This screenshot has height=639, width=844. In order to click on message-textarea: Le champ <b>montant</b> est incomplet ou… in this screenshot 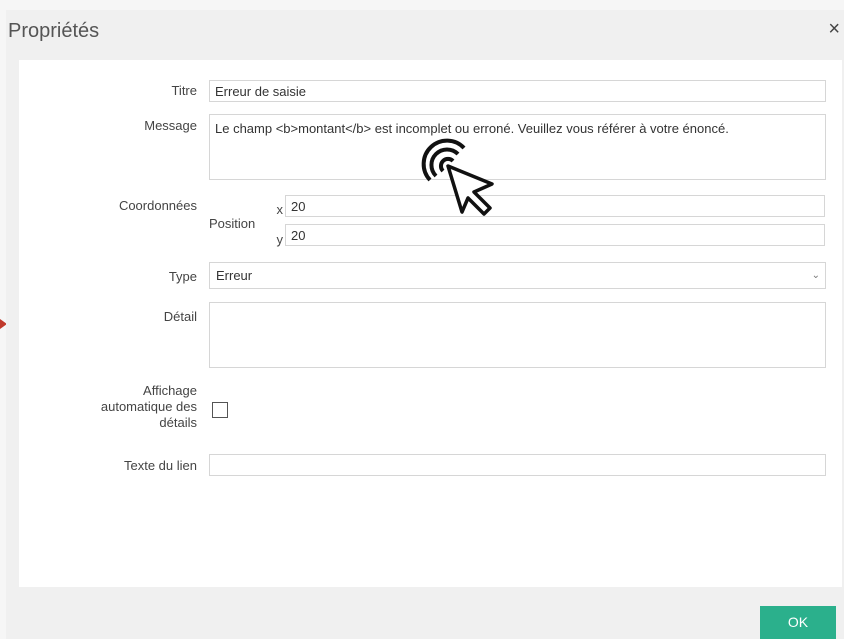, I will do `click(517, 147)`.